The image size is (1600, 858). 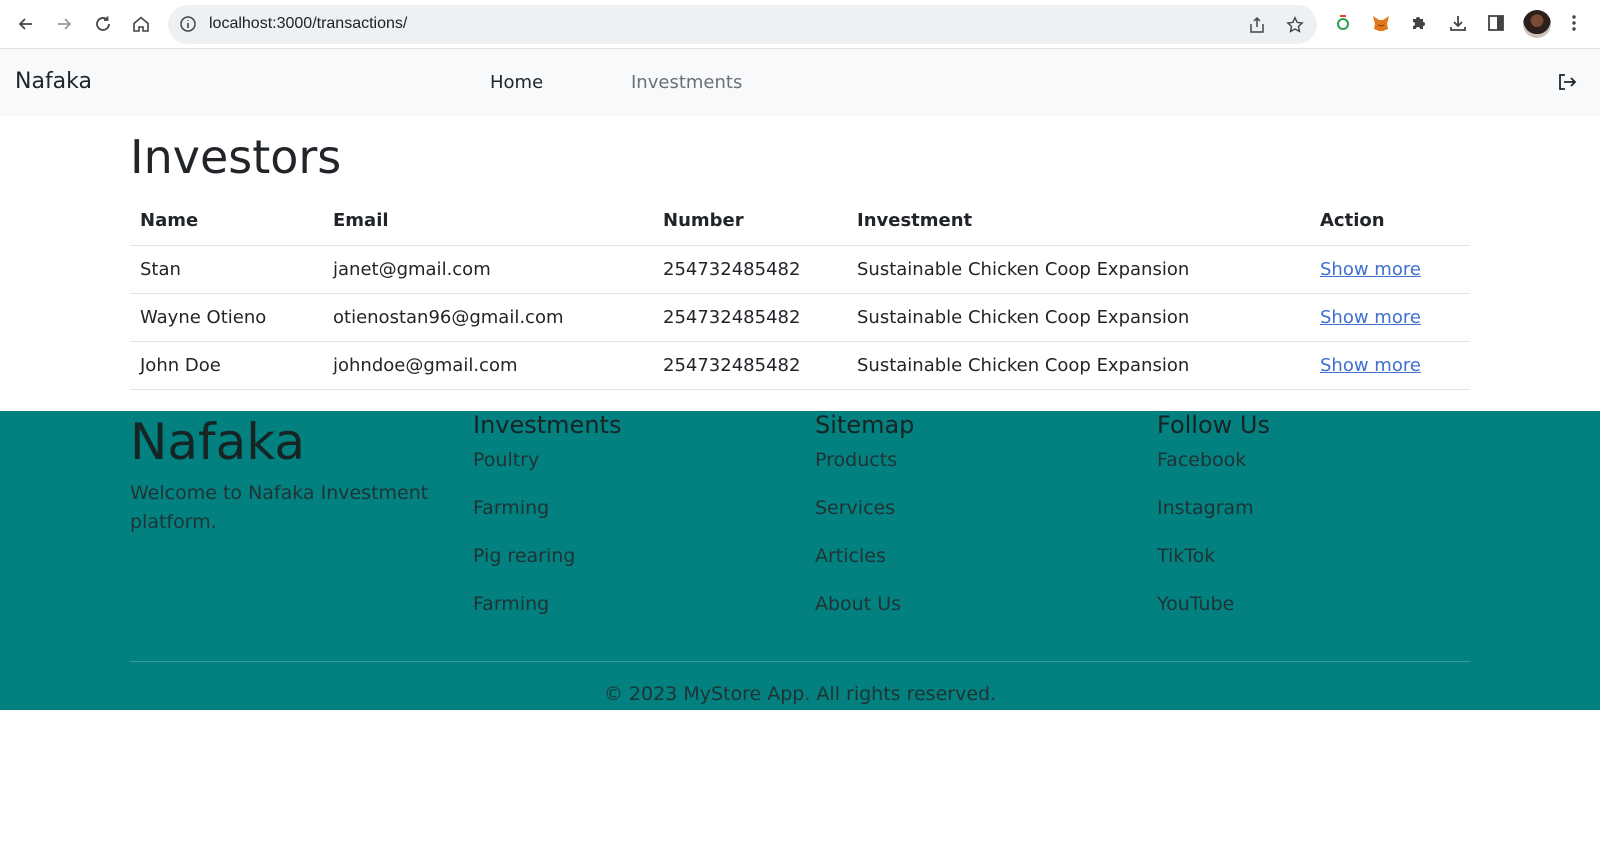 What do you see at coordinates (226, 365) in the screenshot?
I see `cell-name: John Doe` at bounding box center [226, 365].